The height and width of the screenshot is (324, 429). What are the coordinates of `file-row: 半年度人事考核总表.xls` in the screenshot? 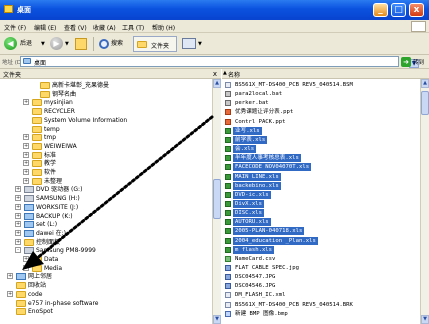 It's located at (321, 158).